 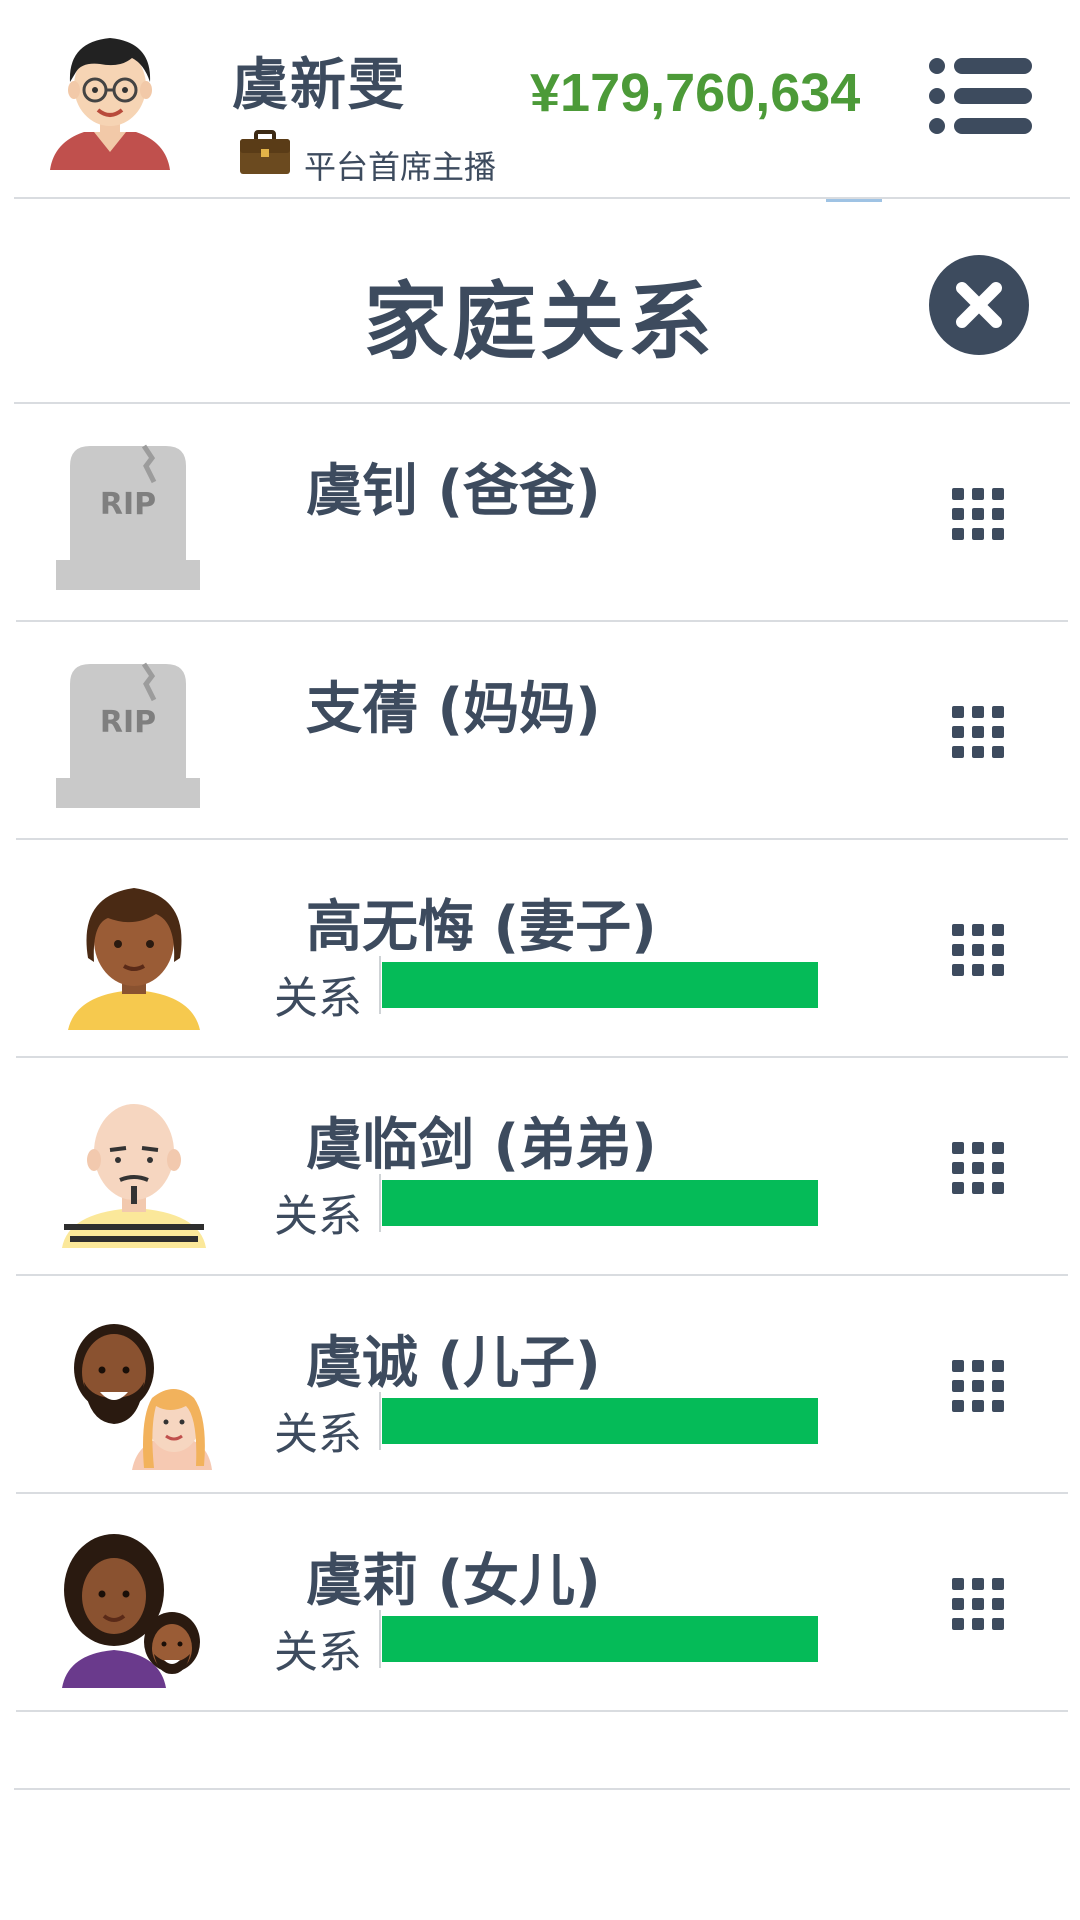 I want to click on family-row: 高无悔 (妻子) 关系, so click(x=540, y=948).